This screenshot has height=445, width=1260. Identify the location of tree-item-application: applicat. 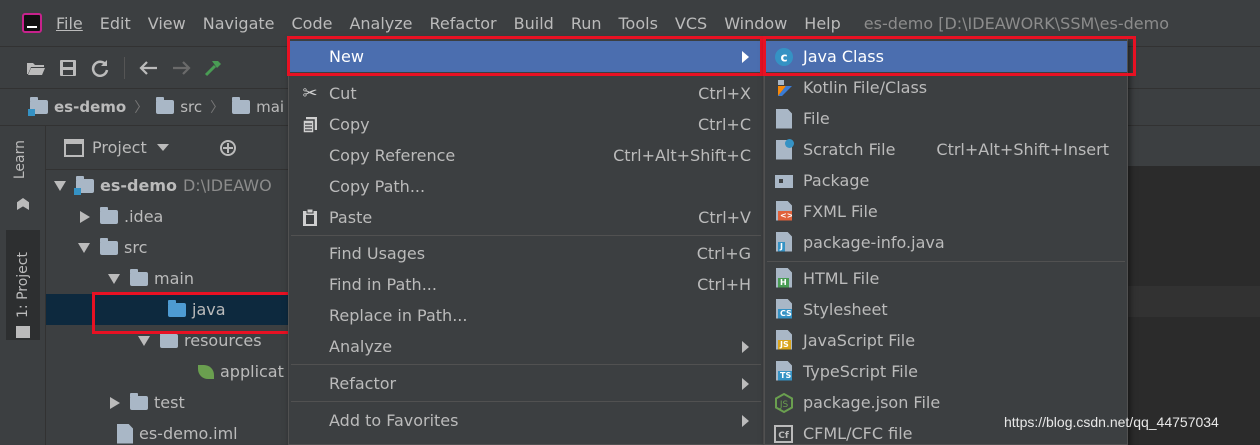
(173, 371).